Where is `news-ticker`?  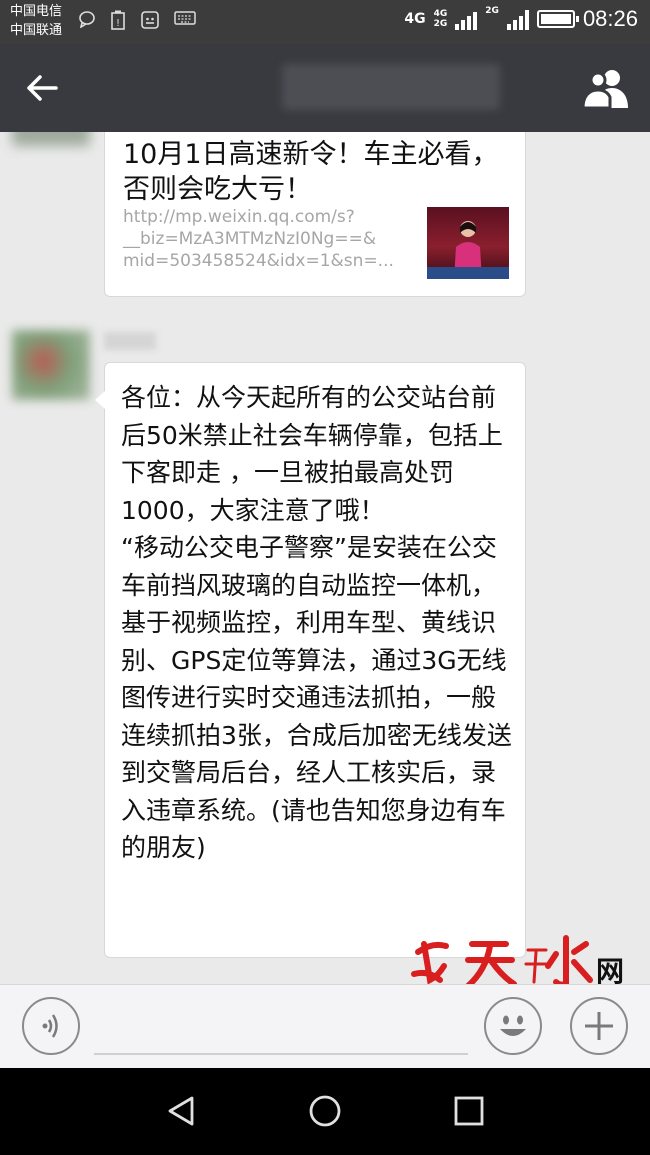
news-ticker is located at coordinates (468, 273).